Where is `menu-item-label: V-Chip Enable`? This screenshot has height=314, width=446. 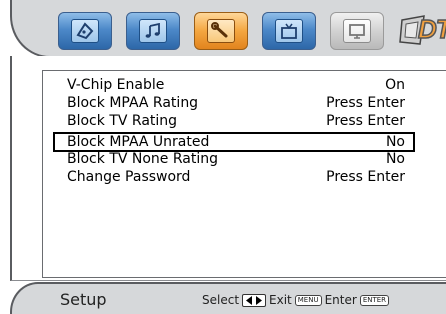
menu-item-label: V-Chip Enable is located at coordinates (116, 85).